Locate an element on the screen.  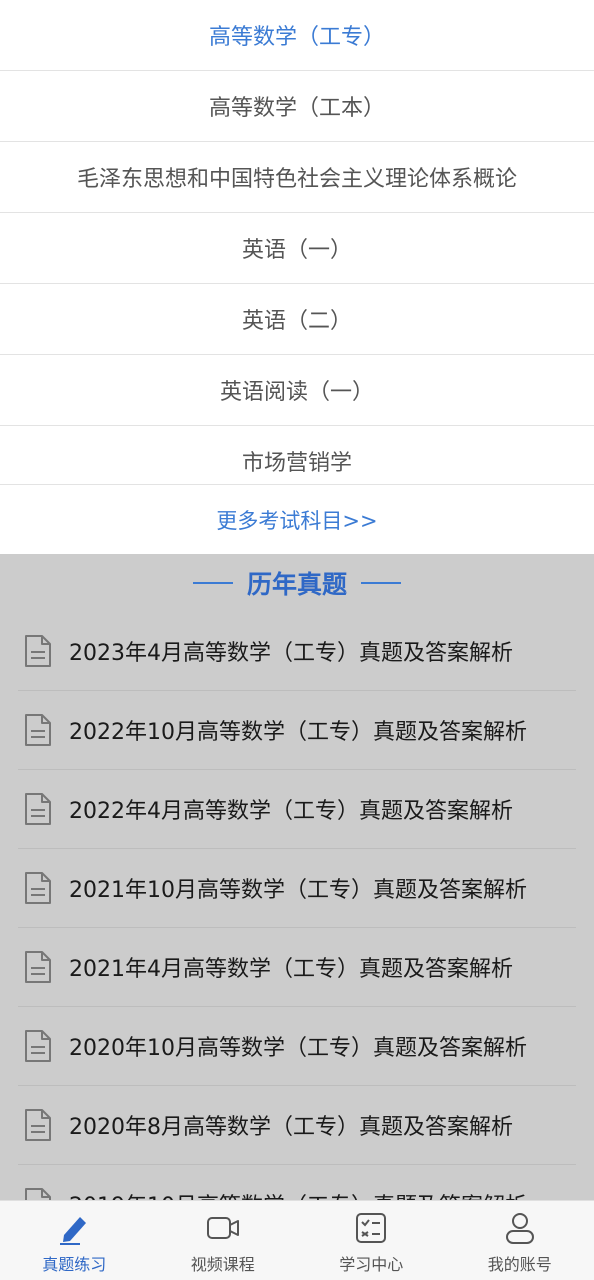
subject-item-marketing: 市场营销学 is located at coordinates (297, 455).